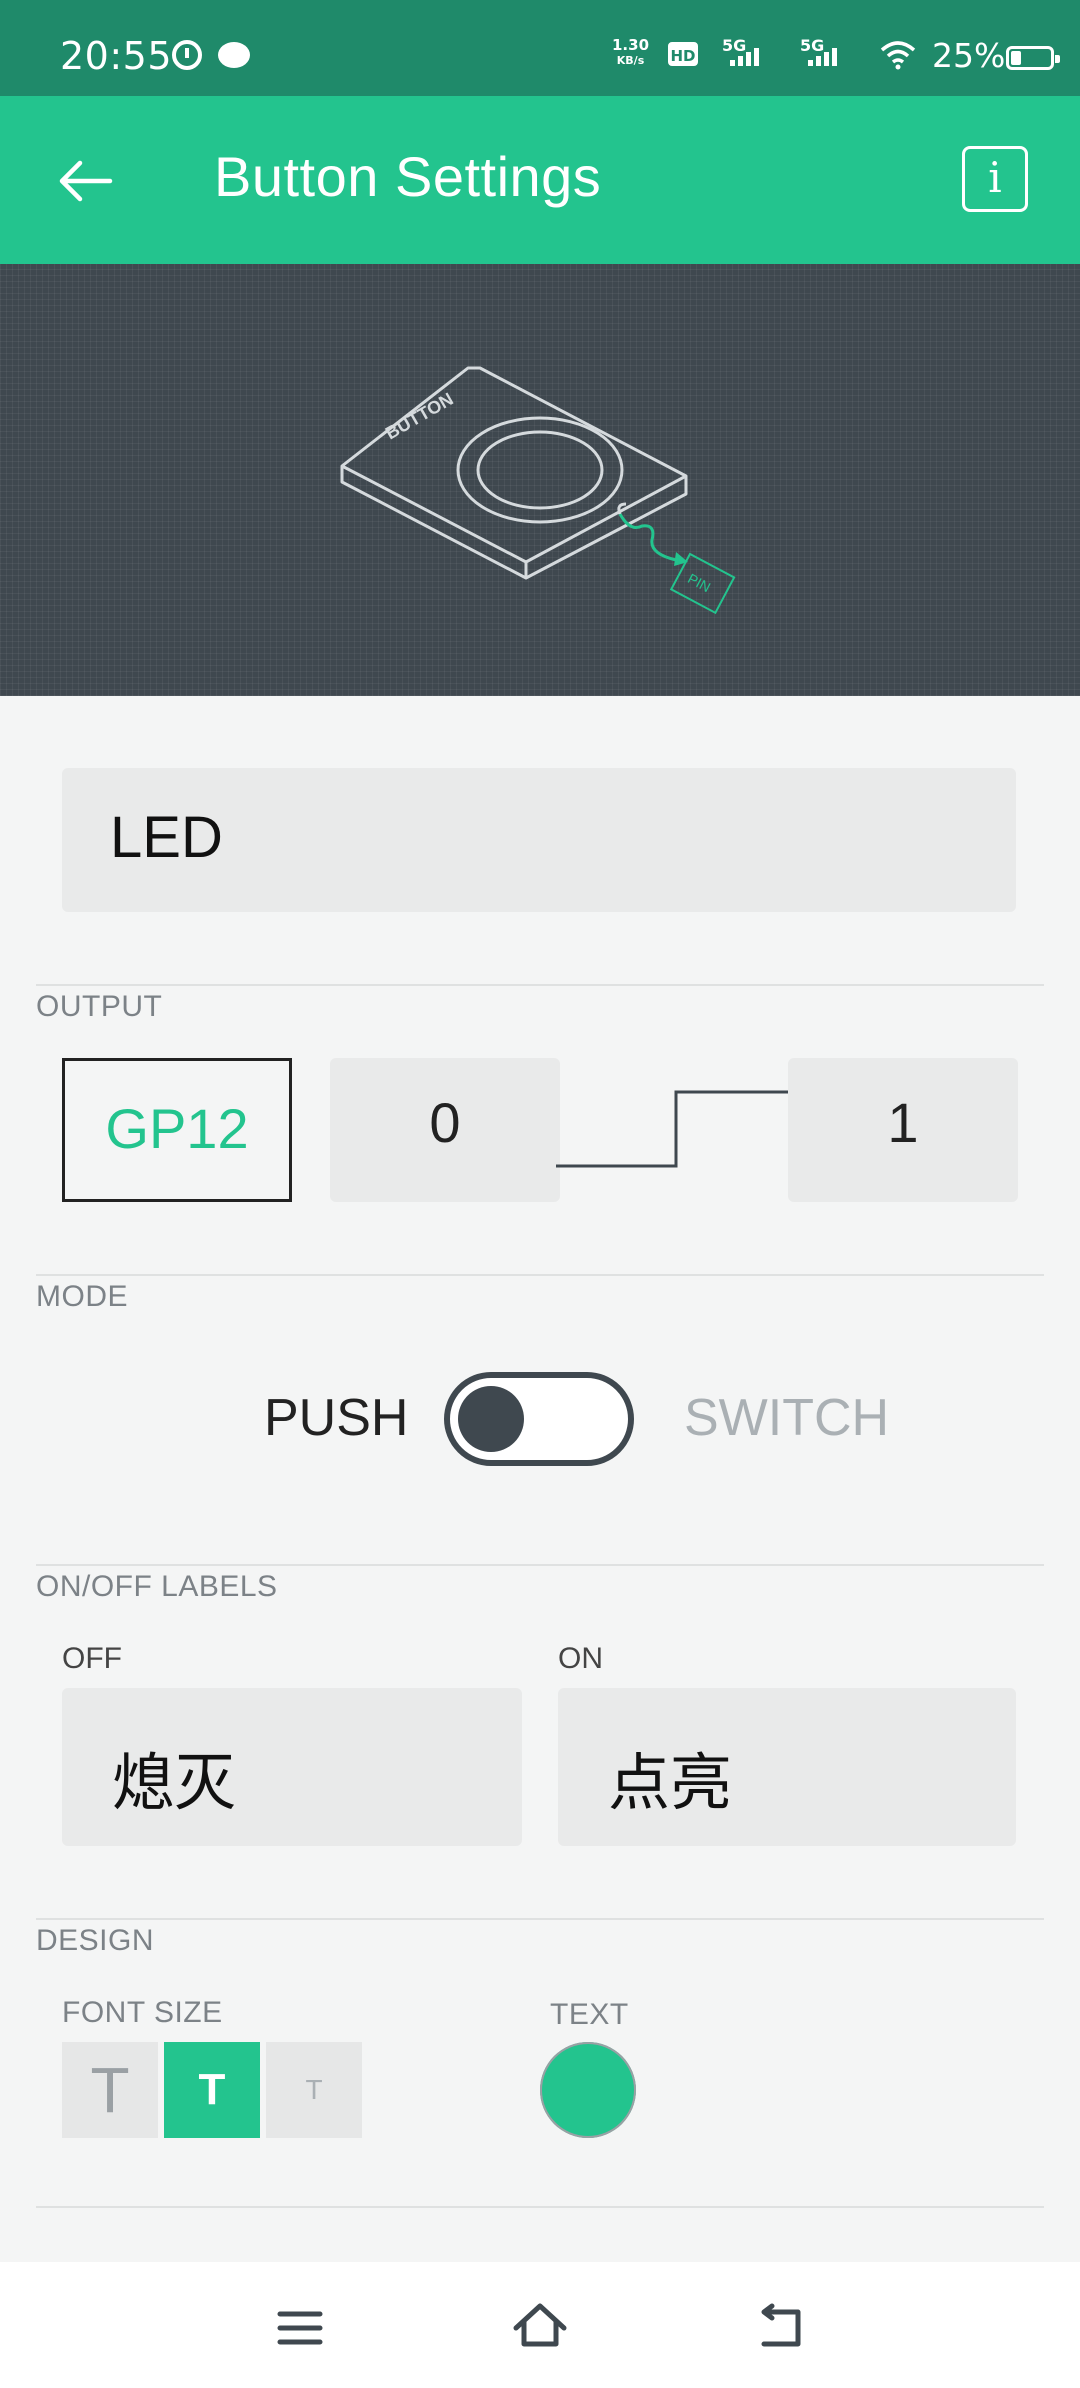 This screenshot has height=2388, width=1080. What do you see at coordinates (670, 1782) in the screenshot?
I see `on-label-value: 点亮` at bounding box center [670, 1782].